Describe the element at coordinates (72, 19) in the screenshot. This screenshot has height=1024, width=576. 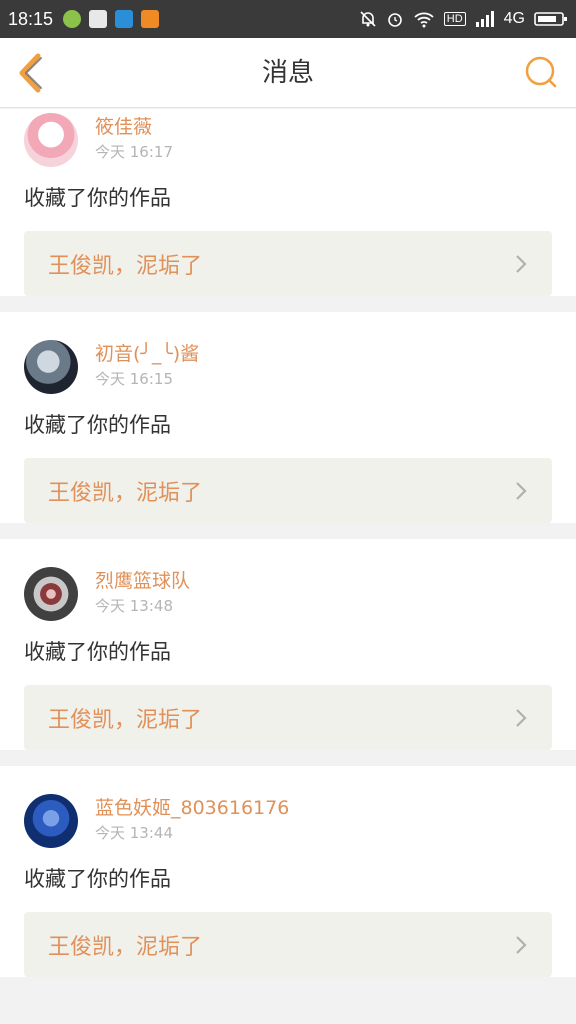
I see `app-icon-green` at that location.